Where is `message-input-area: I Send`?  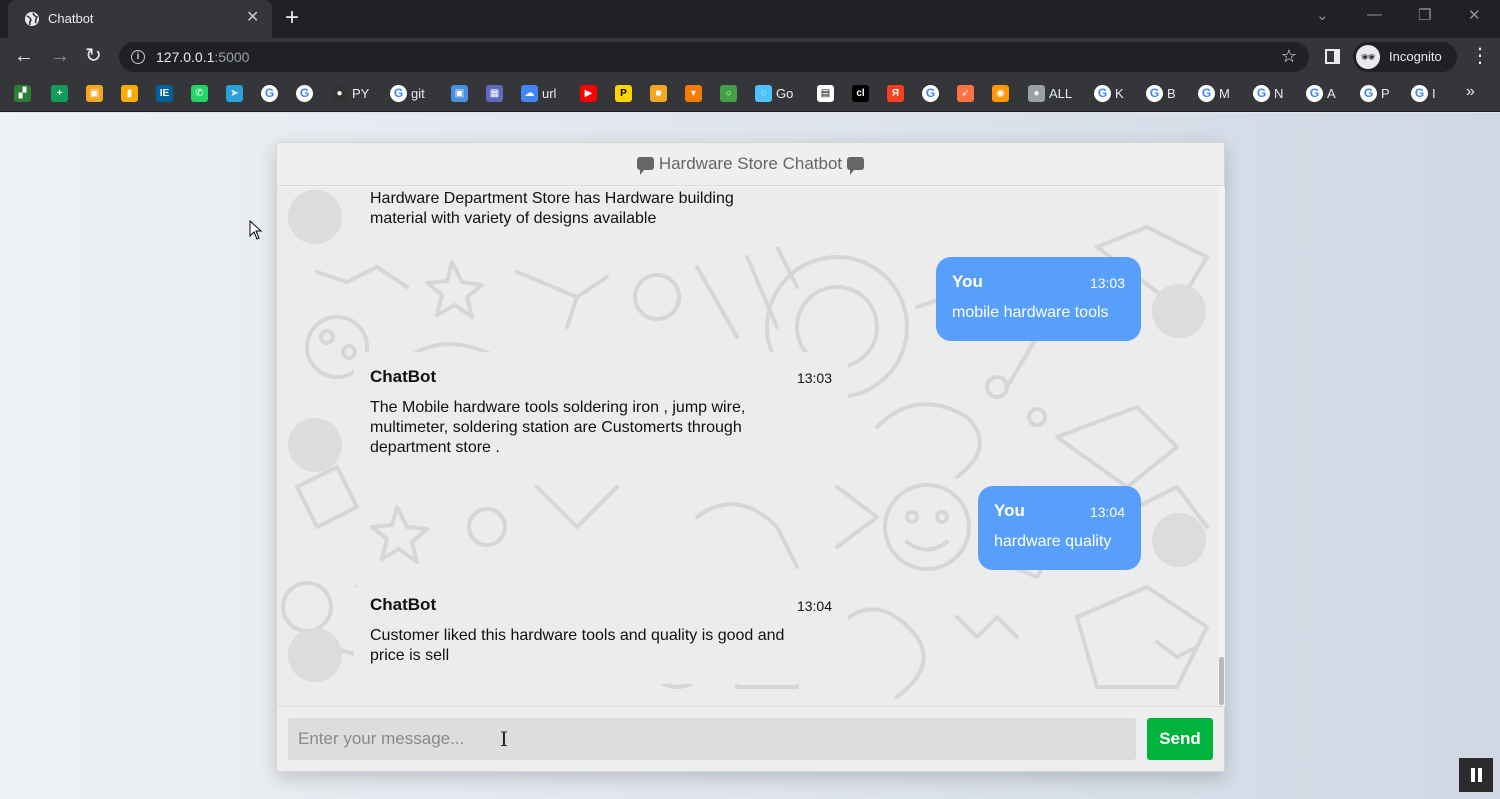
message-input-area: I Send is located at coordinates (750, 738).